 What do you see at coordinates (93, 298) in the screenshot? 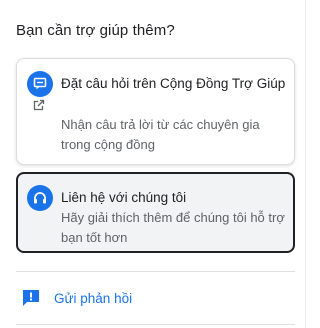
I see `send-feedback-label: Gửi phản hồi` at bounding box center [93, 298].